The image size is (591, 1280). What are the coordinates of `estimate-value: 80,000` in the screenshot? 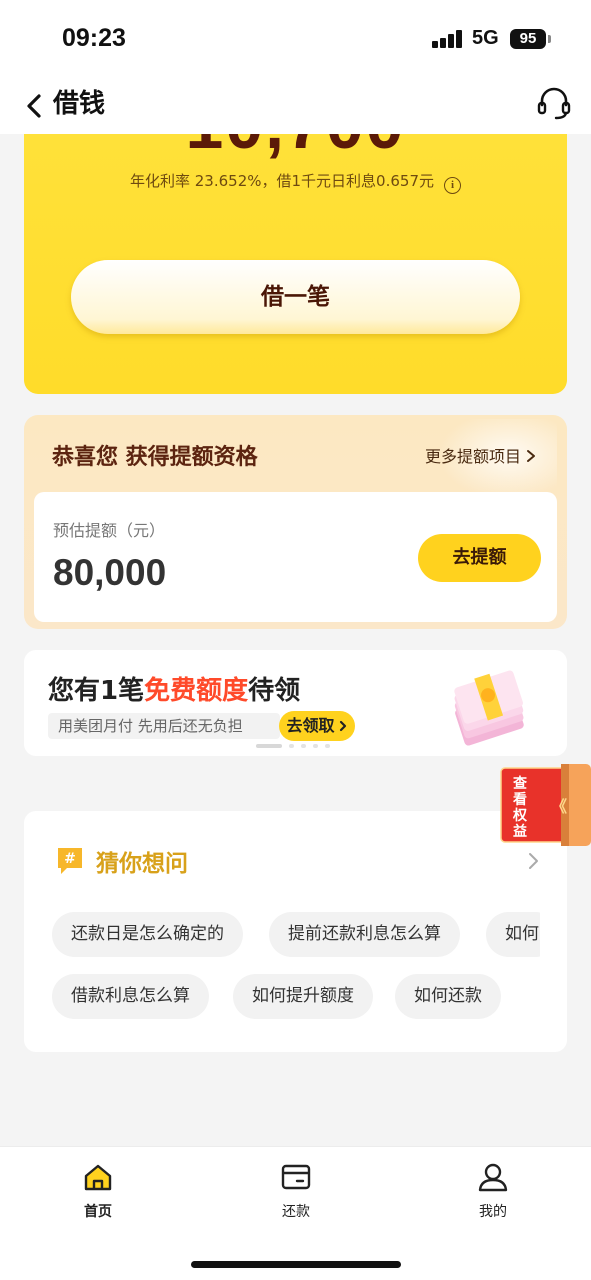 It's located at (110, 572).